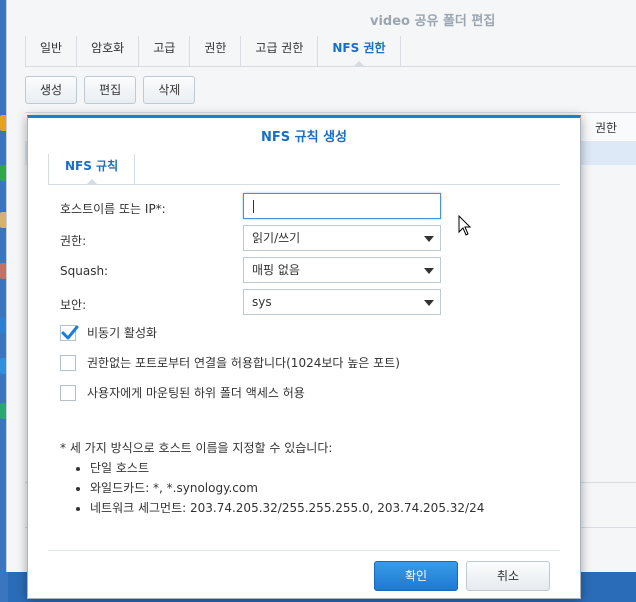  What do you see at coordinates (165, 51) in the screenshot?
I see `tab-advanced: 고급` at bounding box center [165, 51].